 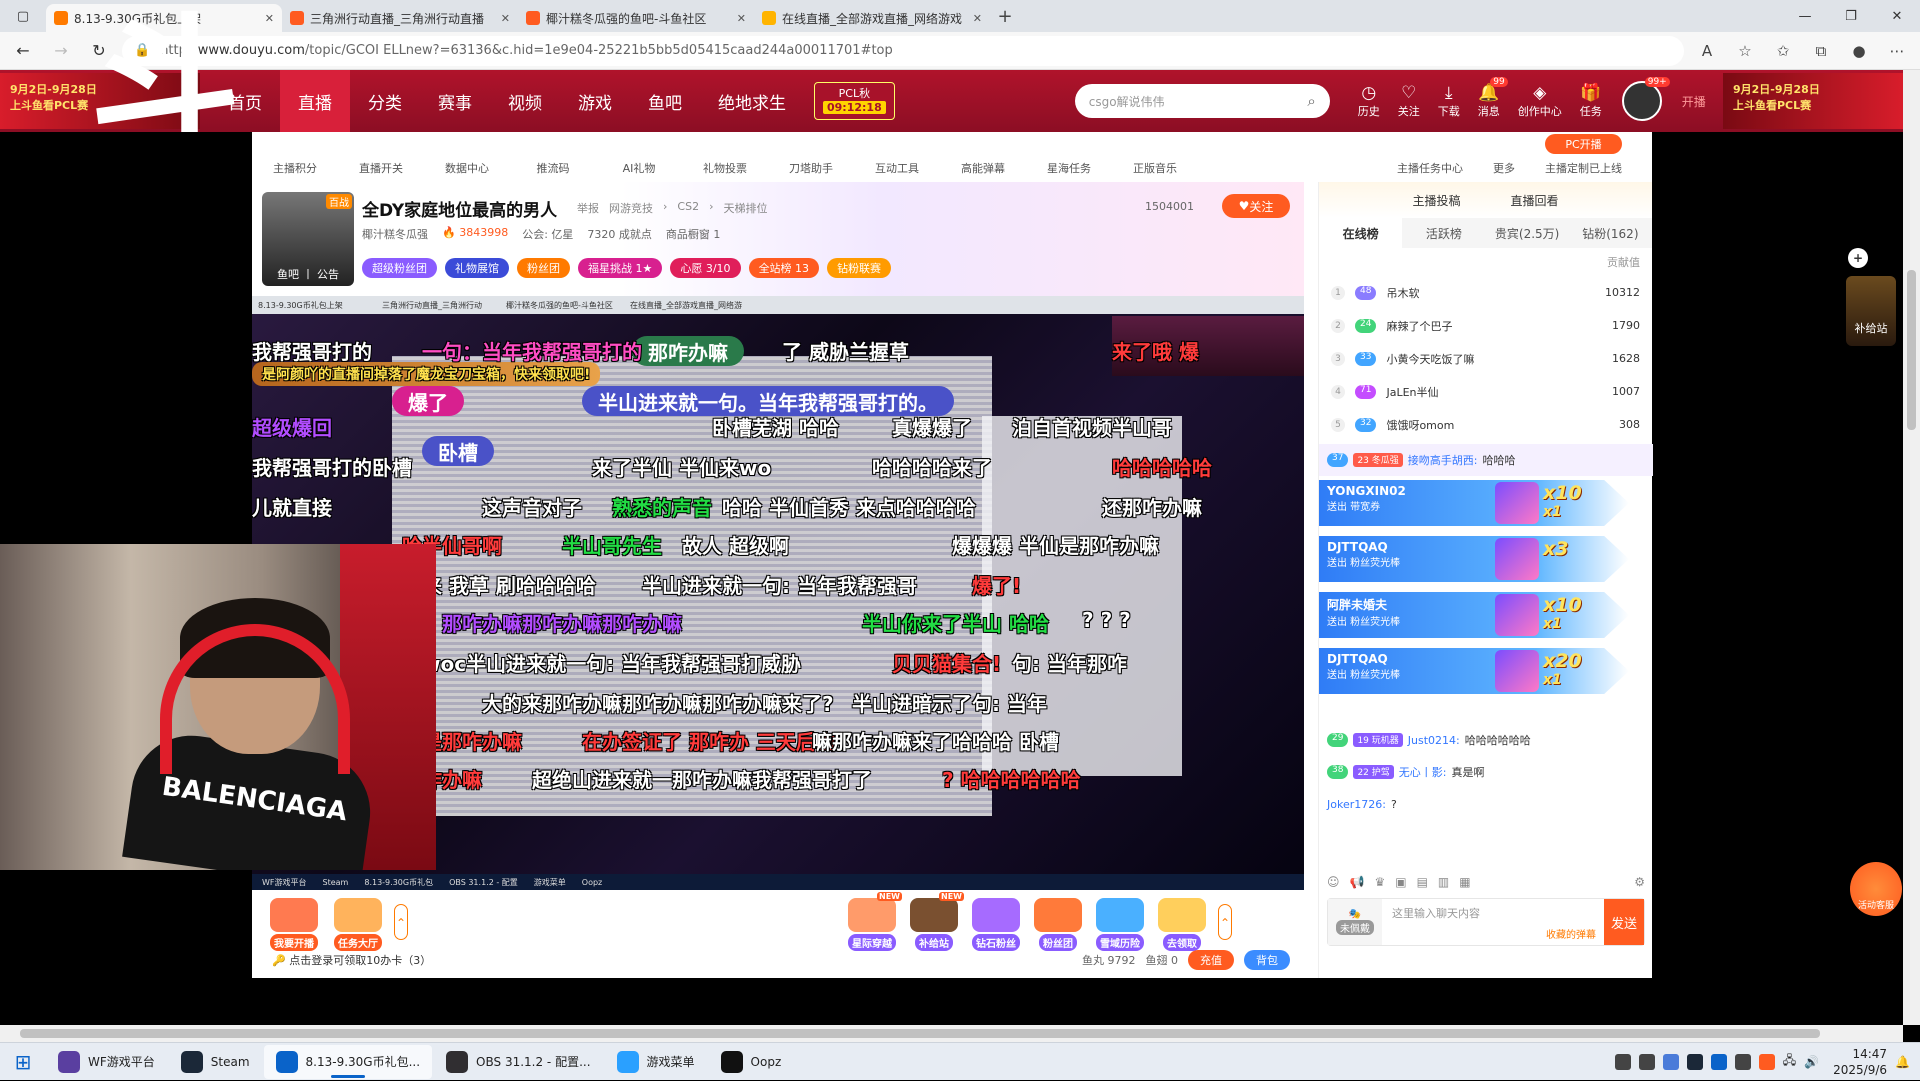 What do you see at coordinates (1486, 460) in the screenshot?
I see `chat-message: 37 23 冬瓜强 接吻高手胡西: 哈哈哈` at bounding box center [1486, 460].